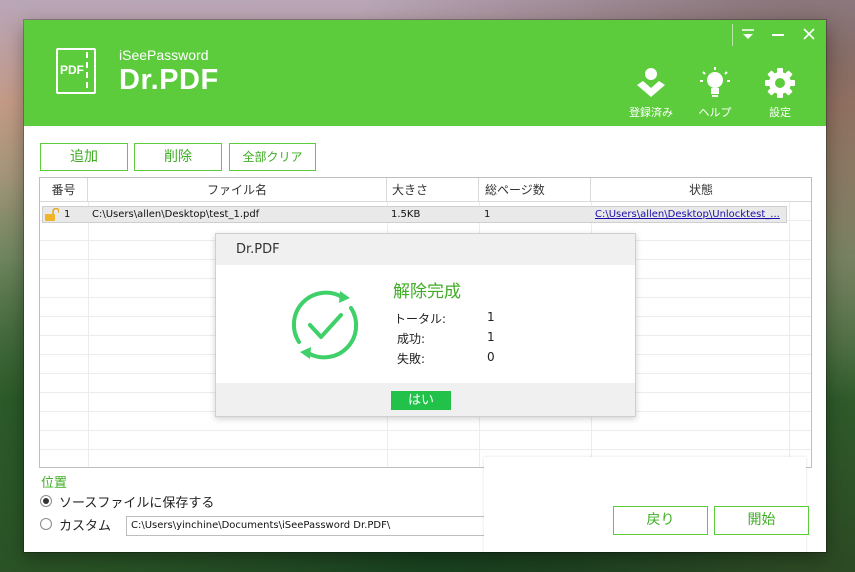  What do you see at coordinates (72, 70) in the screenshot?
I see `logo-text: PDF` at bounding box center [72, 70].